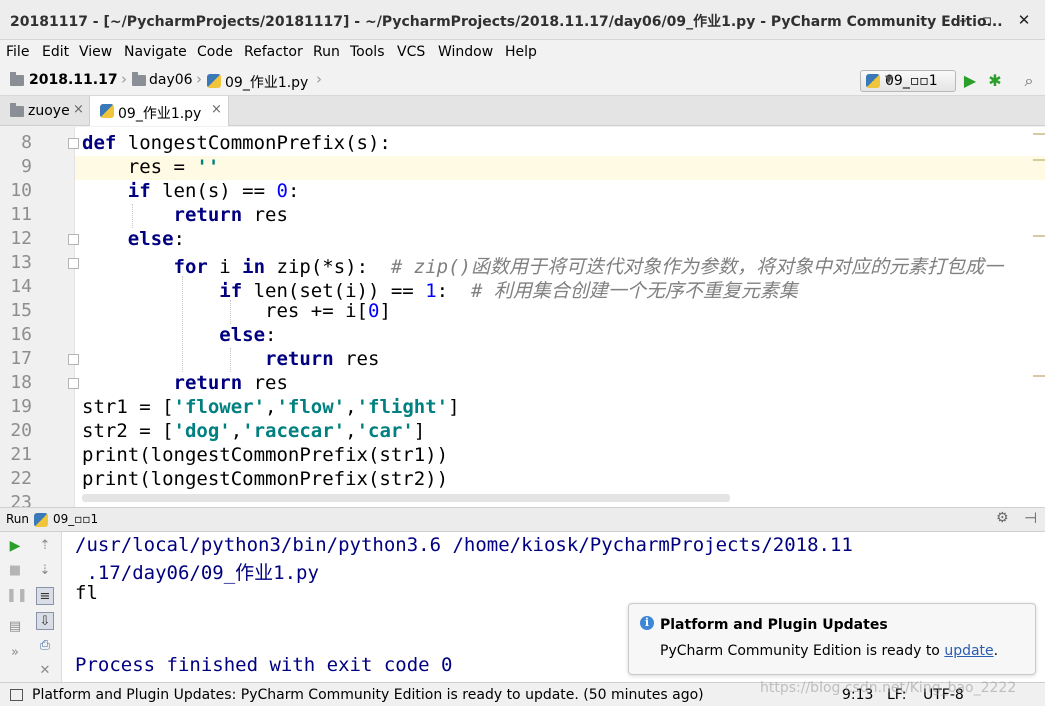 The image size is (1045, 706). I want to click on menu-file: File, so click(17, 52).